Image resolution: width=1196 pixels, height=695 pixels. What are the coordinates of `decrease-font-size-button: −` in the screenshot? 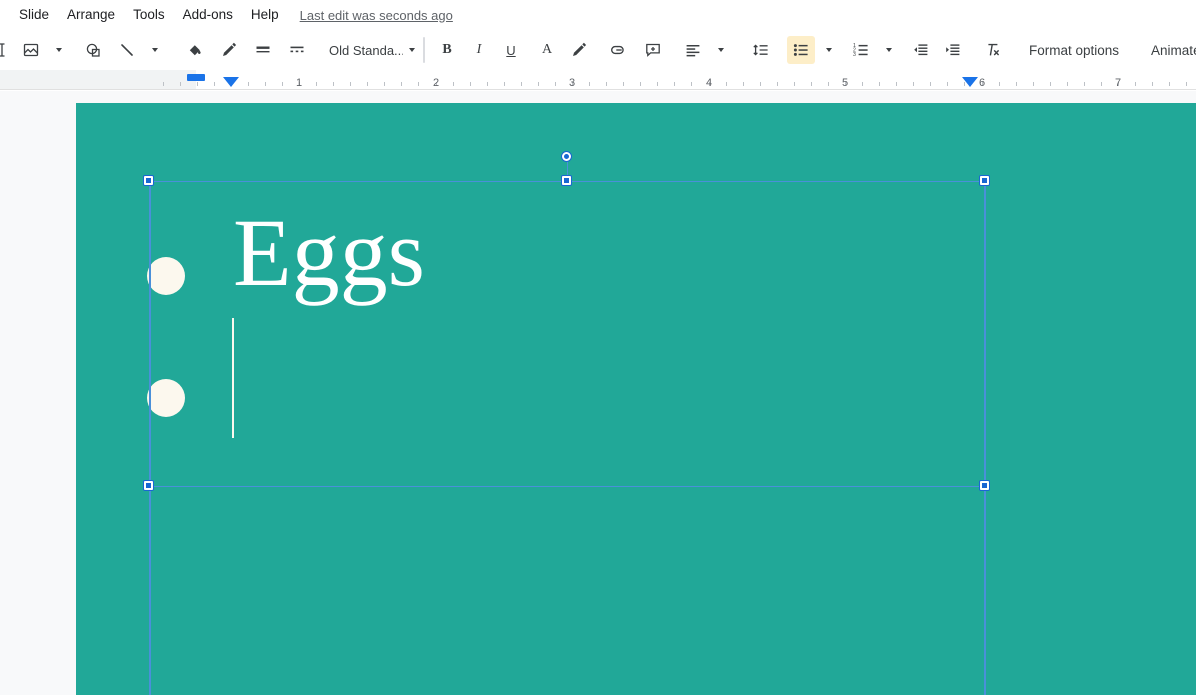 It's located at (424, 50).